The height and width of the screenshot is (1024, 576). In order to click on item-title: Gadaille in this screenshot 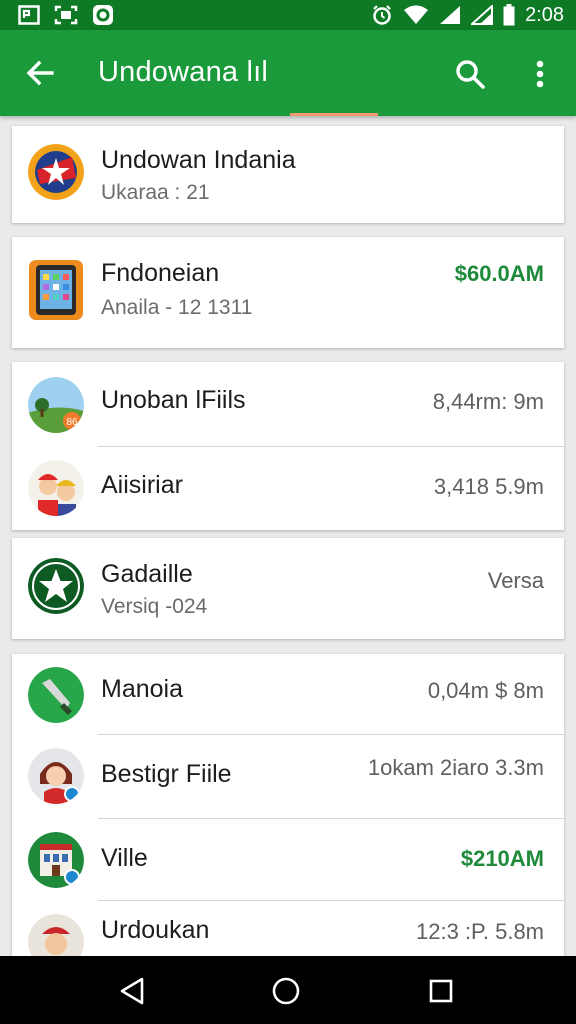, I will do `click(147, 574)`.